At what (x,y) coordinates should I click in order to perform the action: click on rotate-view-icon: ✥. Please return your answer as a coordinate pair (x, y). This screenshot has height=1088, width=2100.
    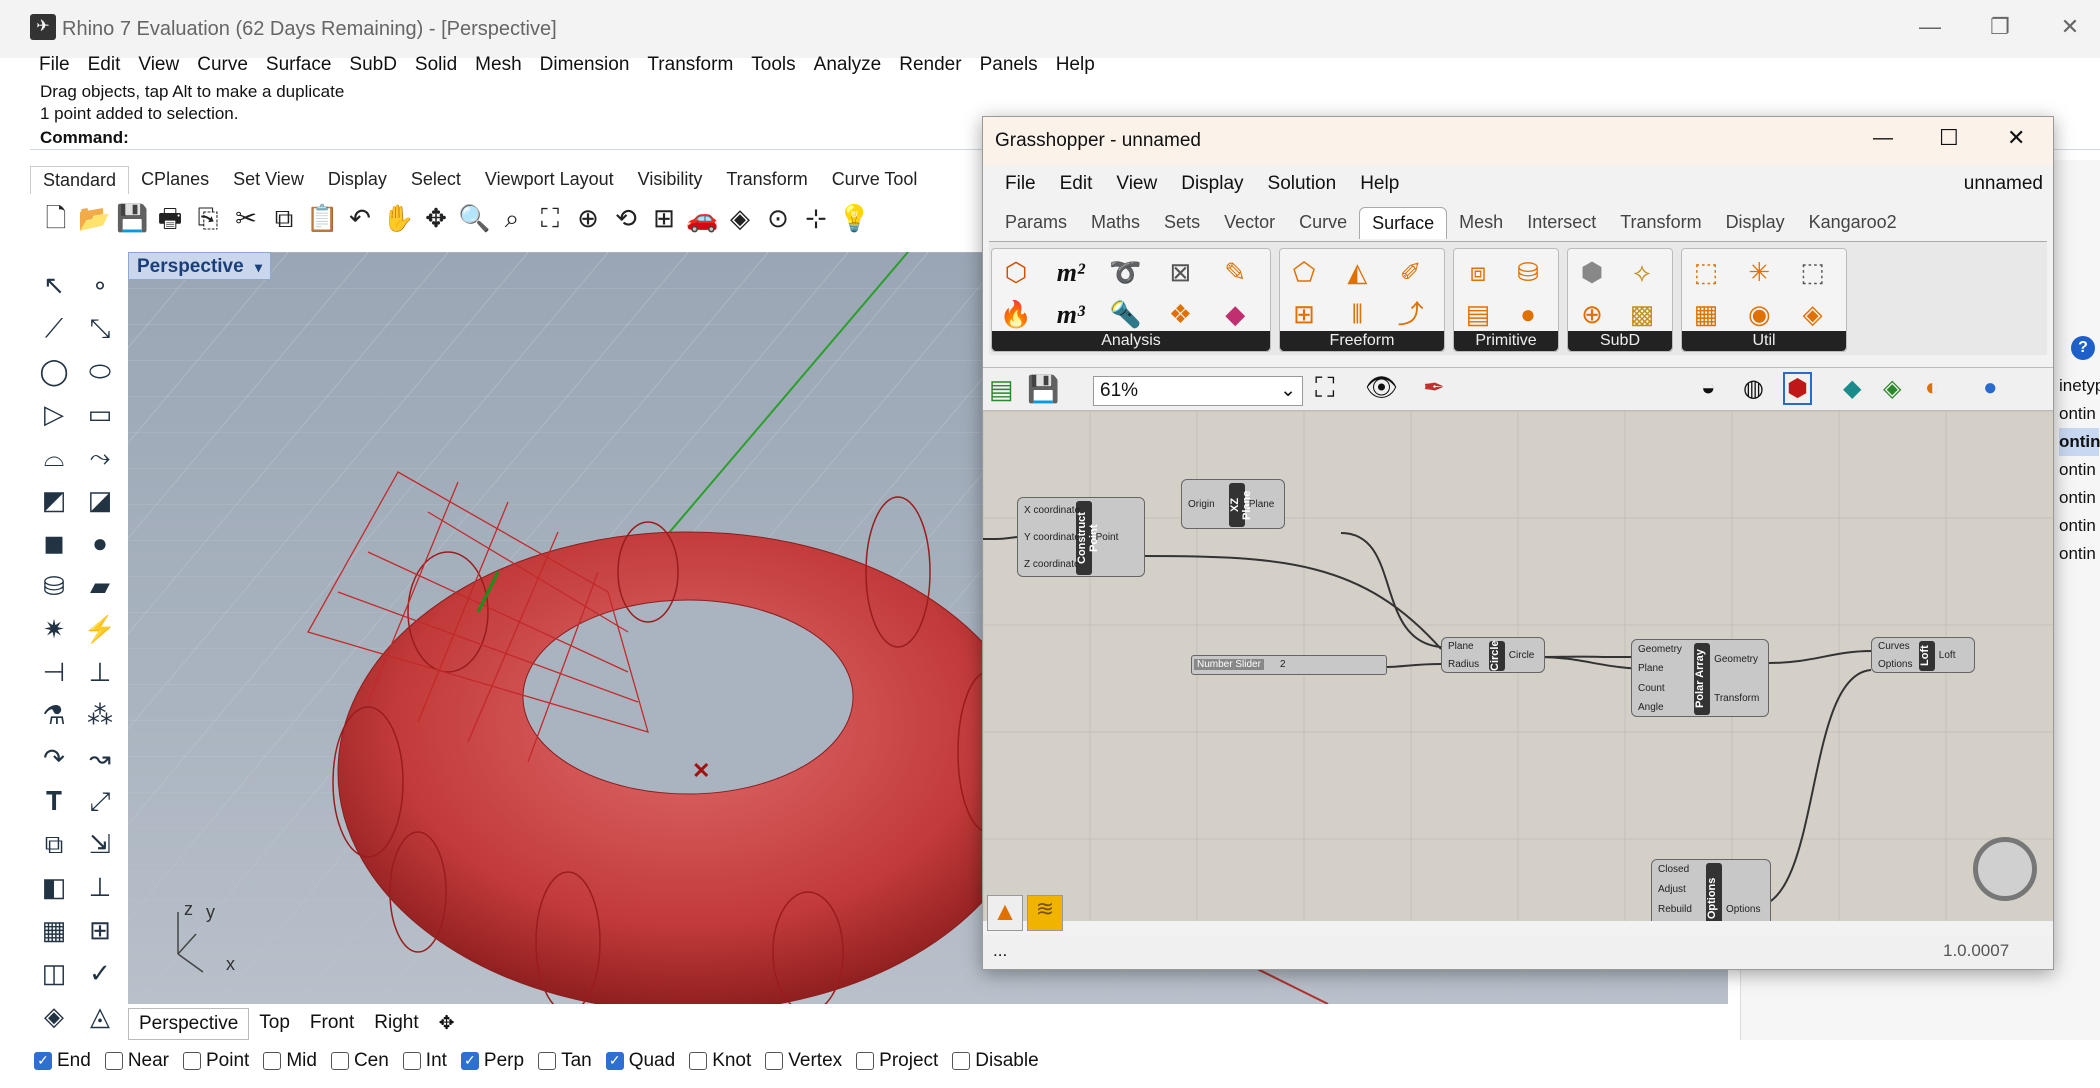
    Looking at the image, I should click on (436, 218).